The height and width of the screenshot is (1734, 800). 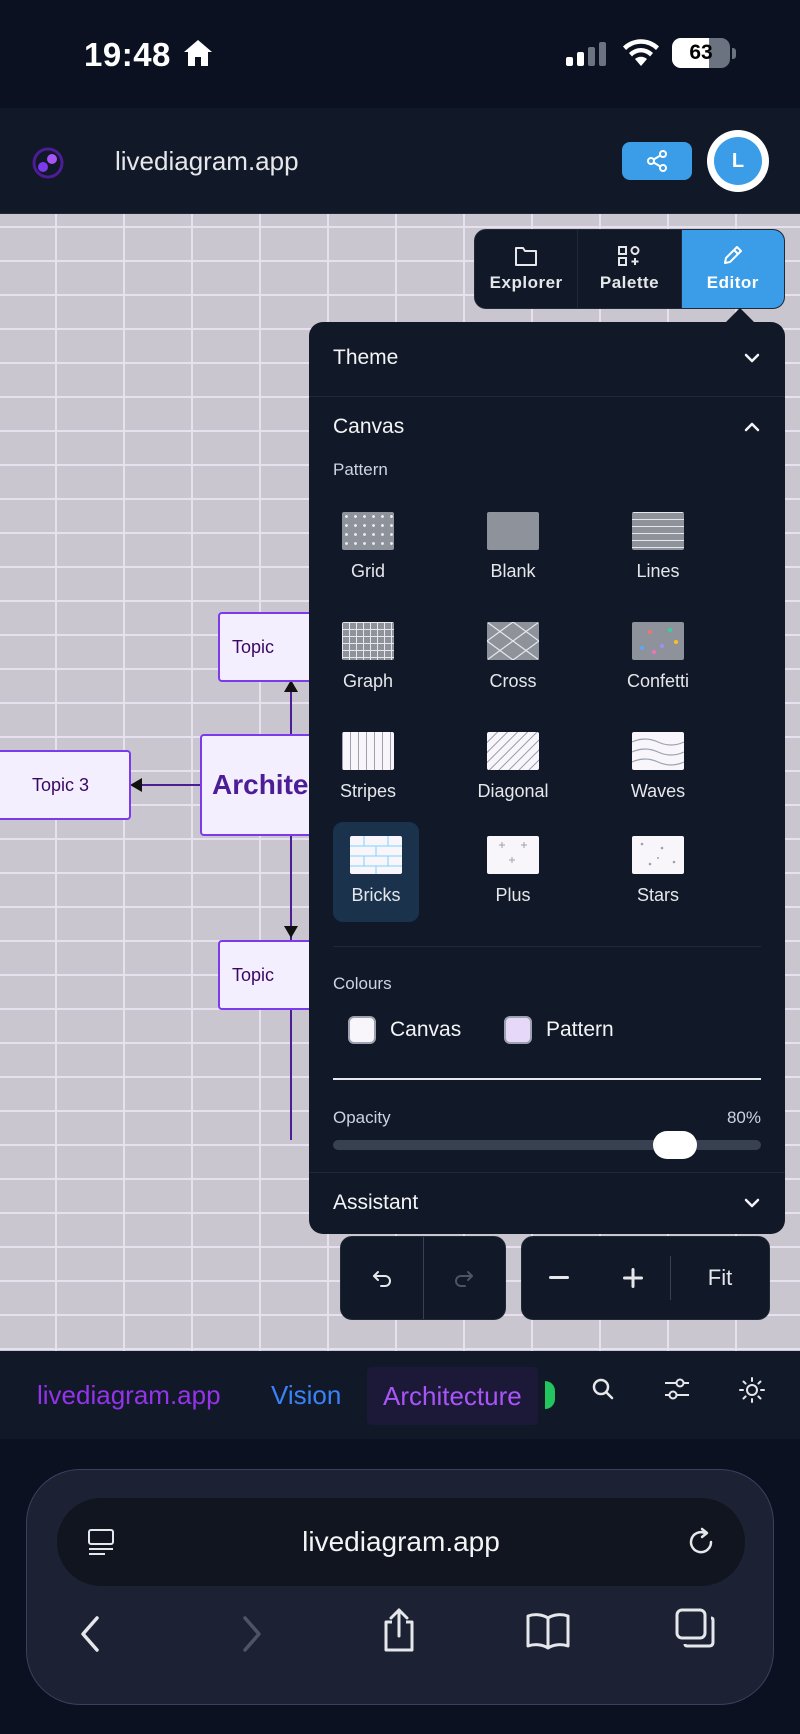 I want to click on user-avatar: L, so click(x=738, y=161).